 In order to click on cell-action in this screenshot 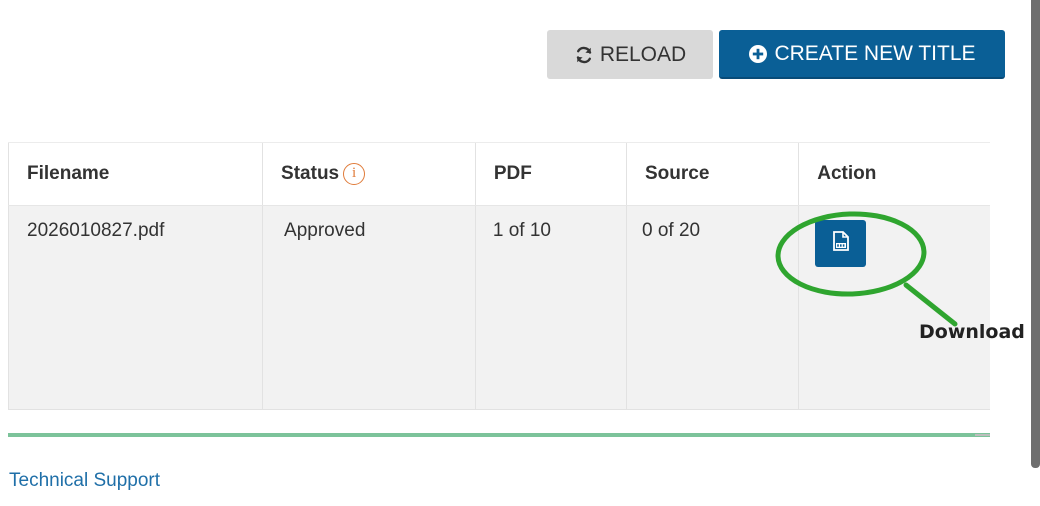, I will do `click(894, 307)`.